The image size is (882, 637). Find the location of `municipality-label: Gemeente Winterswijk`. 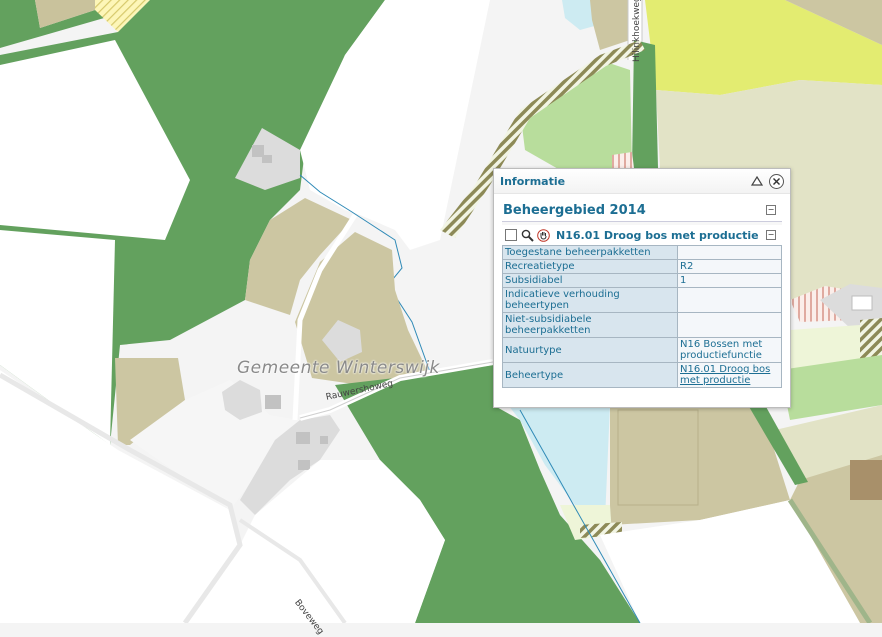

municipality-label: Gemeente Winterswijk is located at coordinates (338, 368).